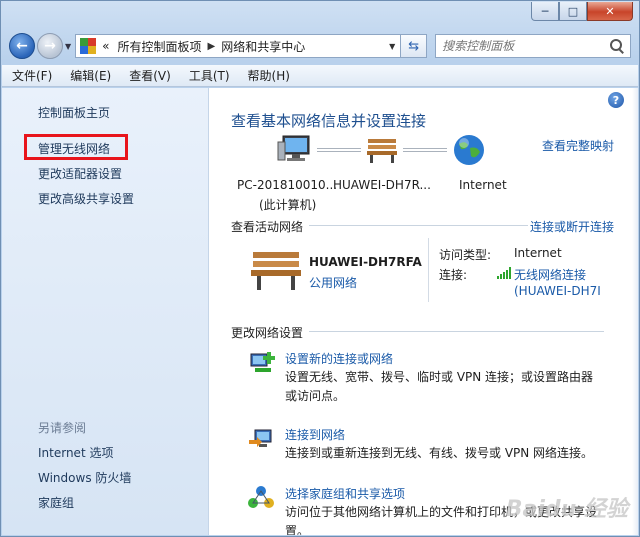 Image resolution: width=640 pixels, height=537 pixels. Describe the element at coordinates (68, 46) in the screenshot. I see `recent-pages-dropdown-icon: ▼` at that location.